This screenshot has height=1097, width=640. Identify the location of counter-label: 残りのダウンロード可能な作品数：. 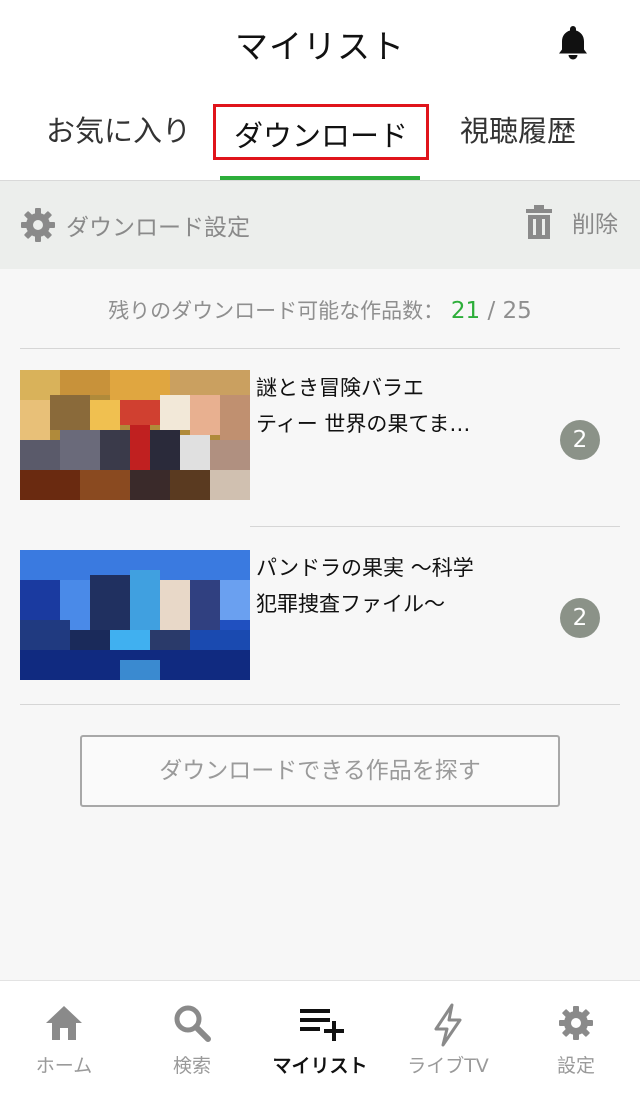
(276, 311).